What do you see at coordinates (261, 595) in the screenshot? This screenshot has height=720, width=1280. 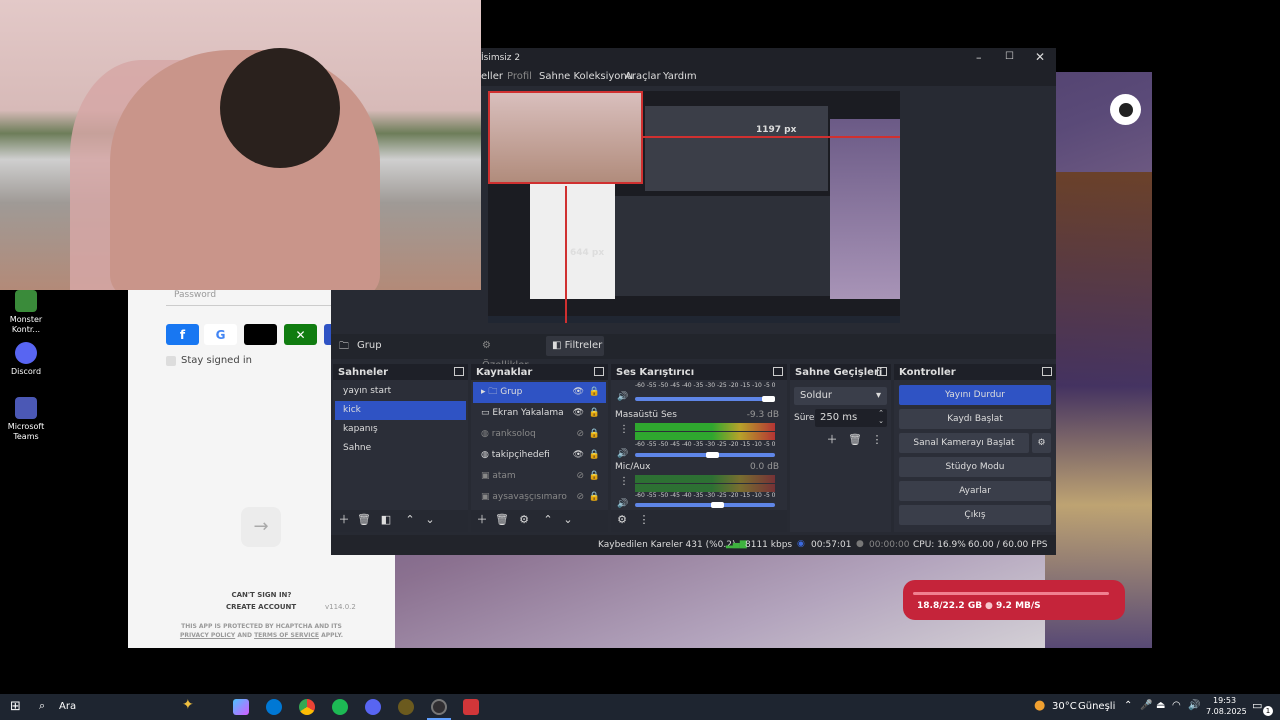 I see `cant-sign-in-link: CAN'T SIGN IN?` at bounding box center [261, 595].